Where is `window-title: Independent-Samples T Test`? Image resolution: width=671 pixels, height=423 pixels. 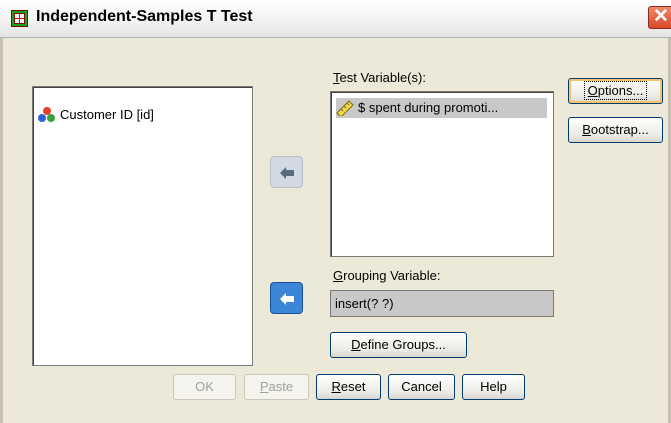 window-title: Independent-Samples T Test is located at coordinates (144, 16).